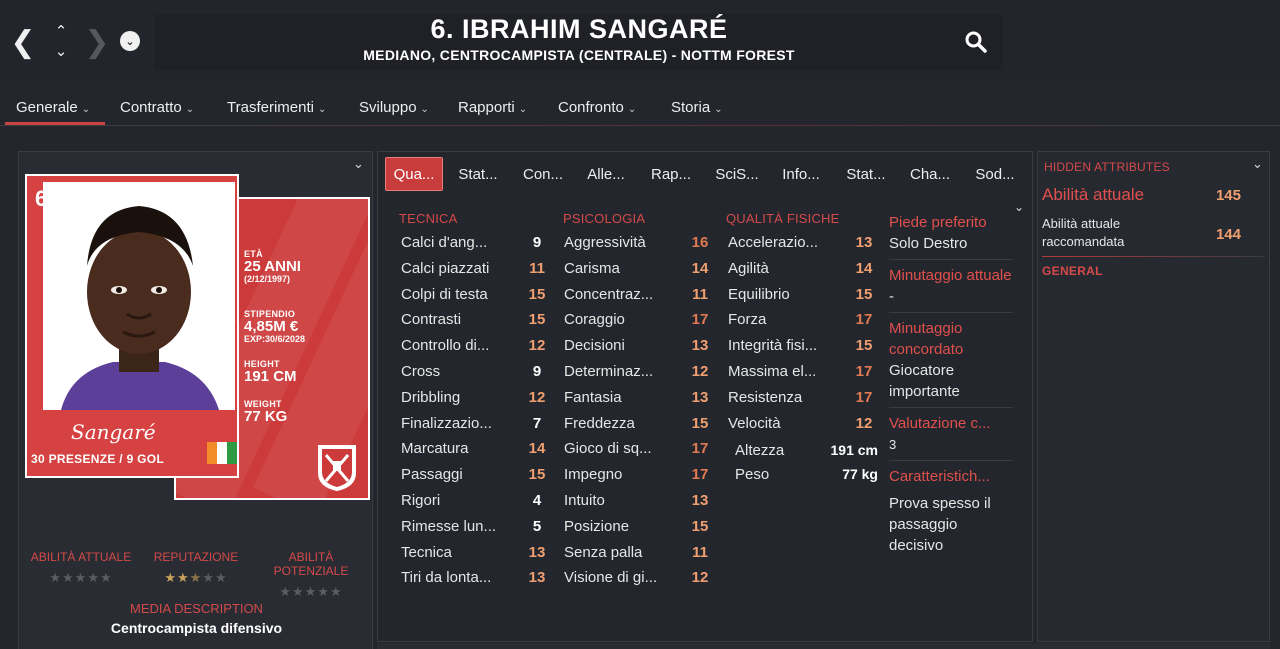 The width and height of the screenshot is (1280, 649). I want to click on current-ability-label: ABILITÀ ATTUALE, so click(81, 557).